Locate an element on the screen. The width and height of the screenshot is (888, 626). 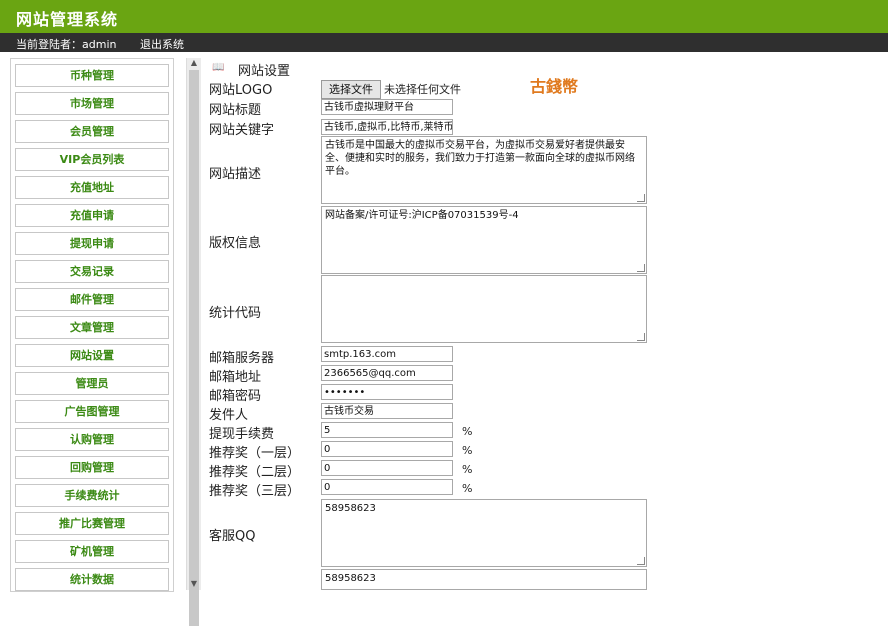
withdraw-fee-unit: % is located at coordinates (467, 431).